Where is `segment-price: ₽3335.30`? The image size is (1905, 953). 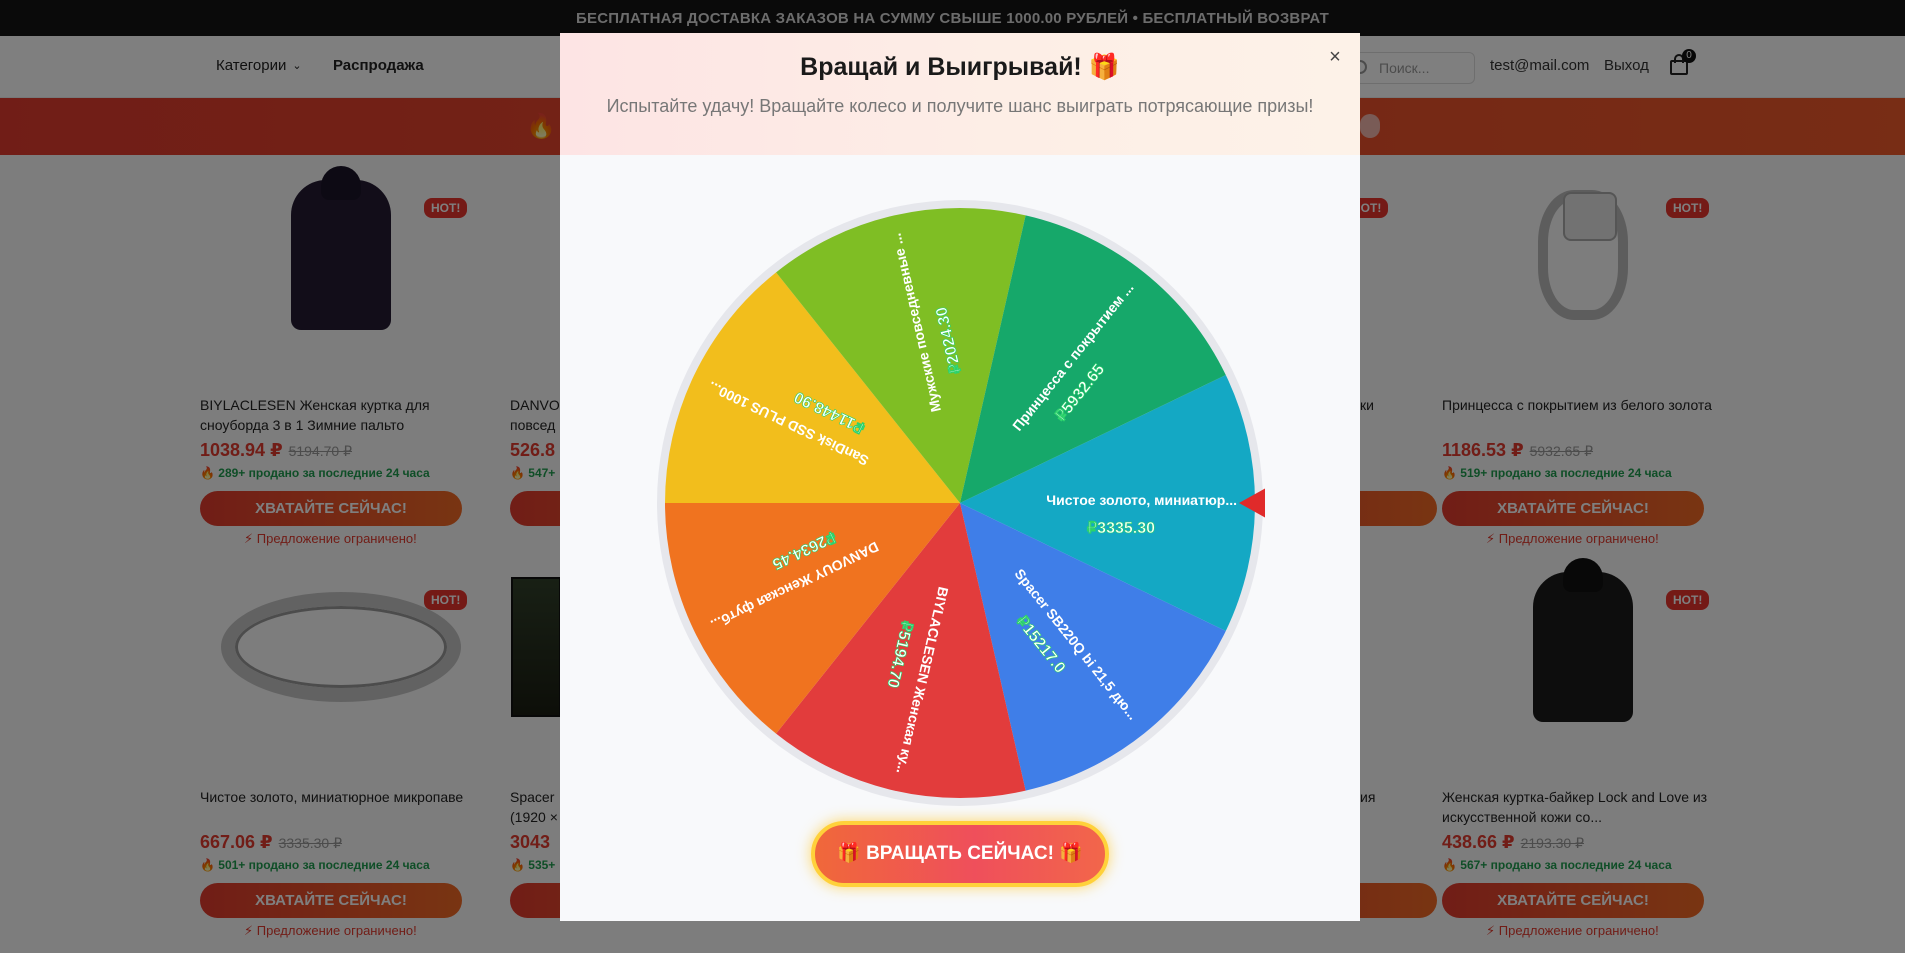 segment-price: ₽3335.30 is located at coordinates (1121, 528).